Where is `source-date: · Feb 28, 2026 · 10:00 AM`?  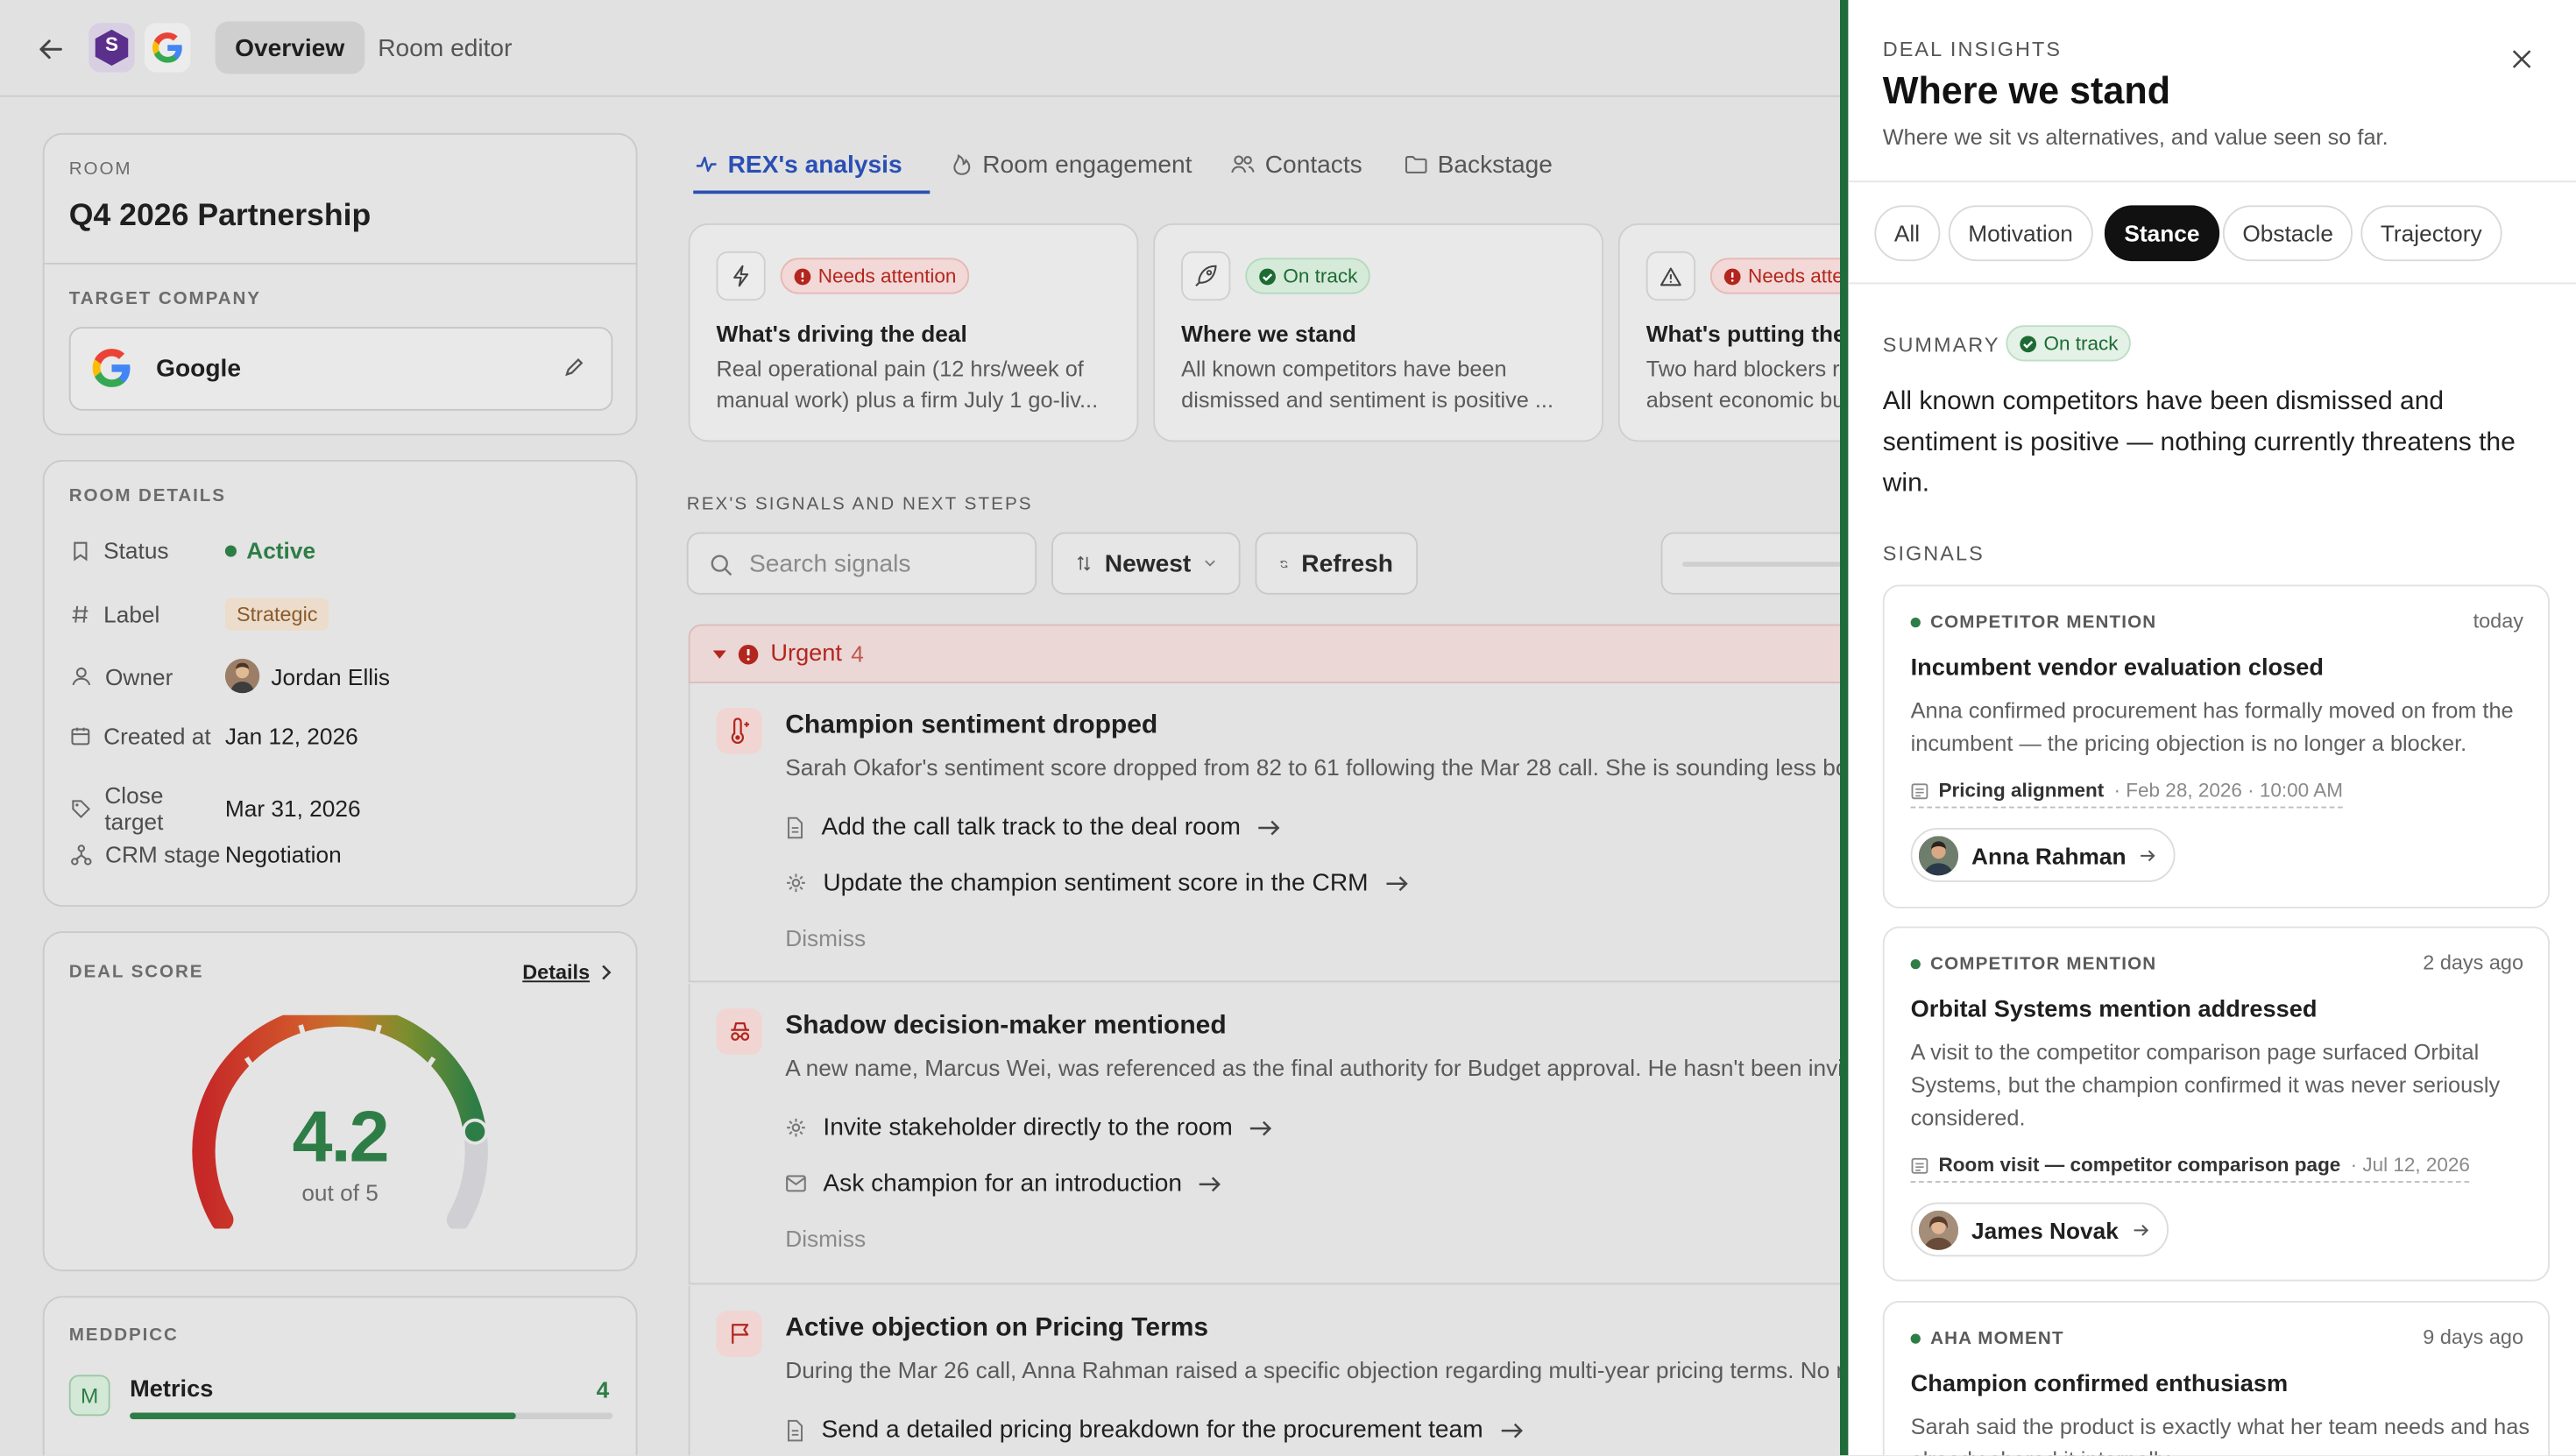 source-date: · Feb 28, 2026 · 10:00 AM is located at coordinates (2228, 790).